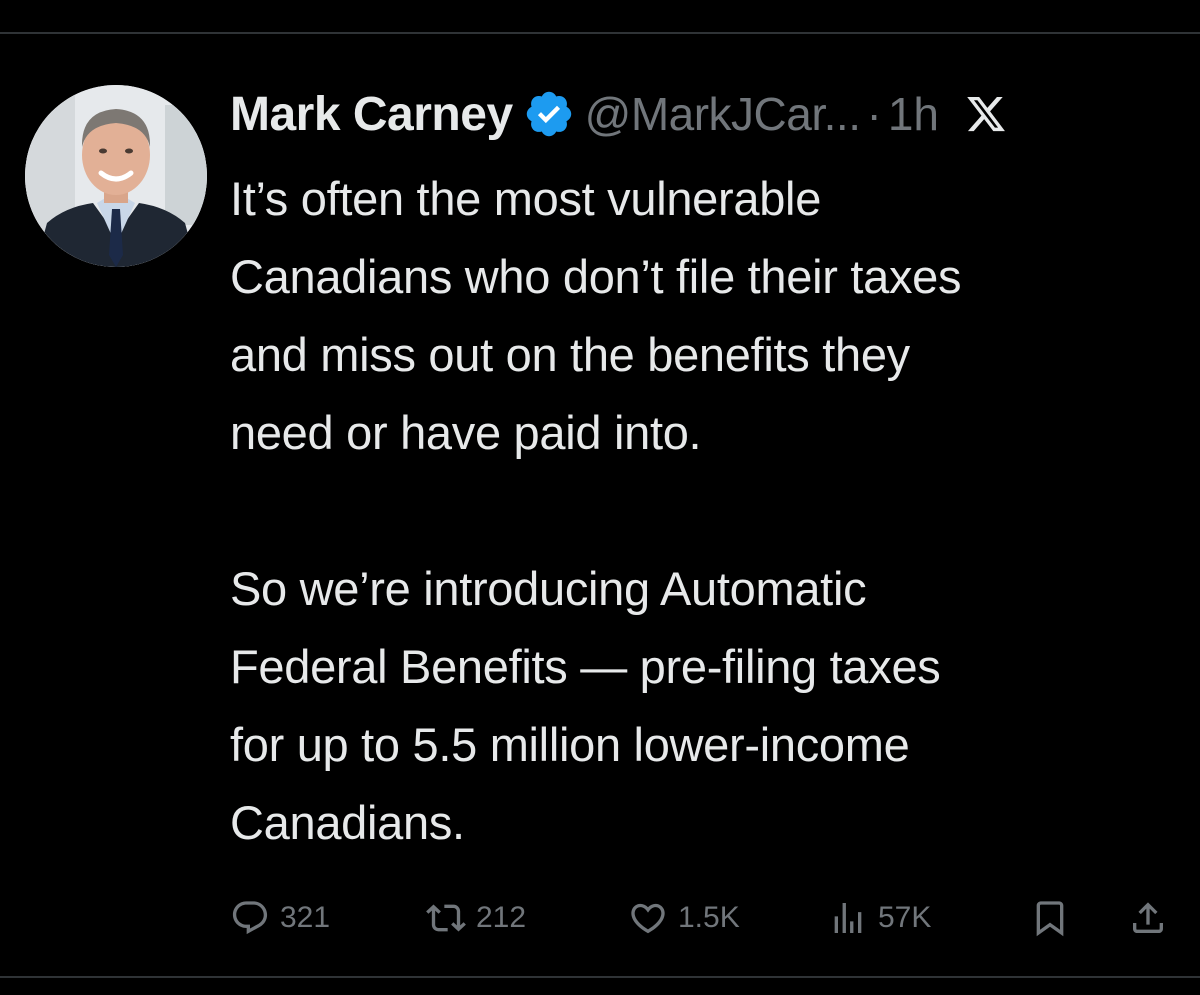 This screenshot has height=995, width=1200. I want to click on like-button: 1.5K, so click(684, 918).